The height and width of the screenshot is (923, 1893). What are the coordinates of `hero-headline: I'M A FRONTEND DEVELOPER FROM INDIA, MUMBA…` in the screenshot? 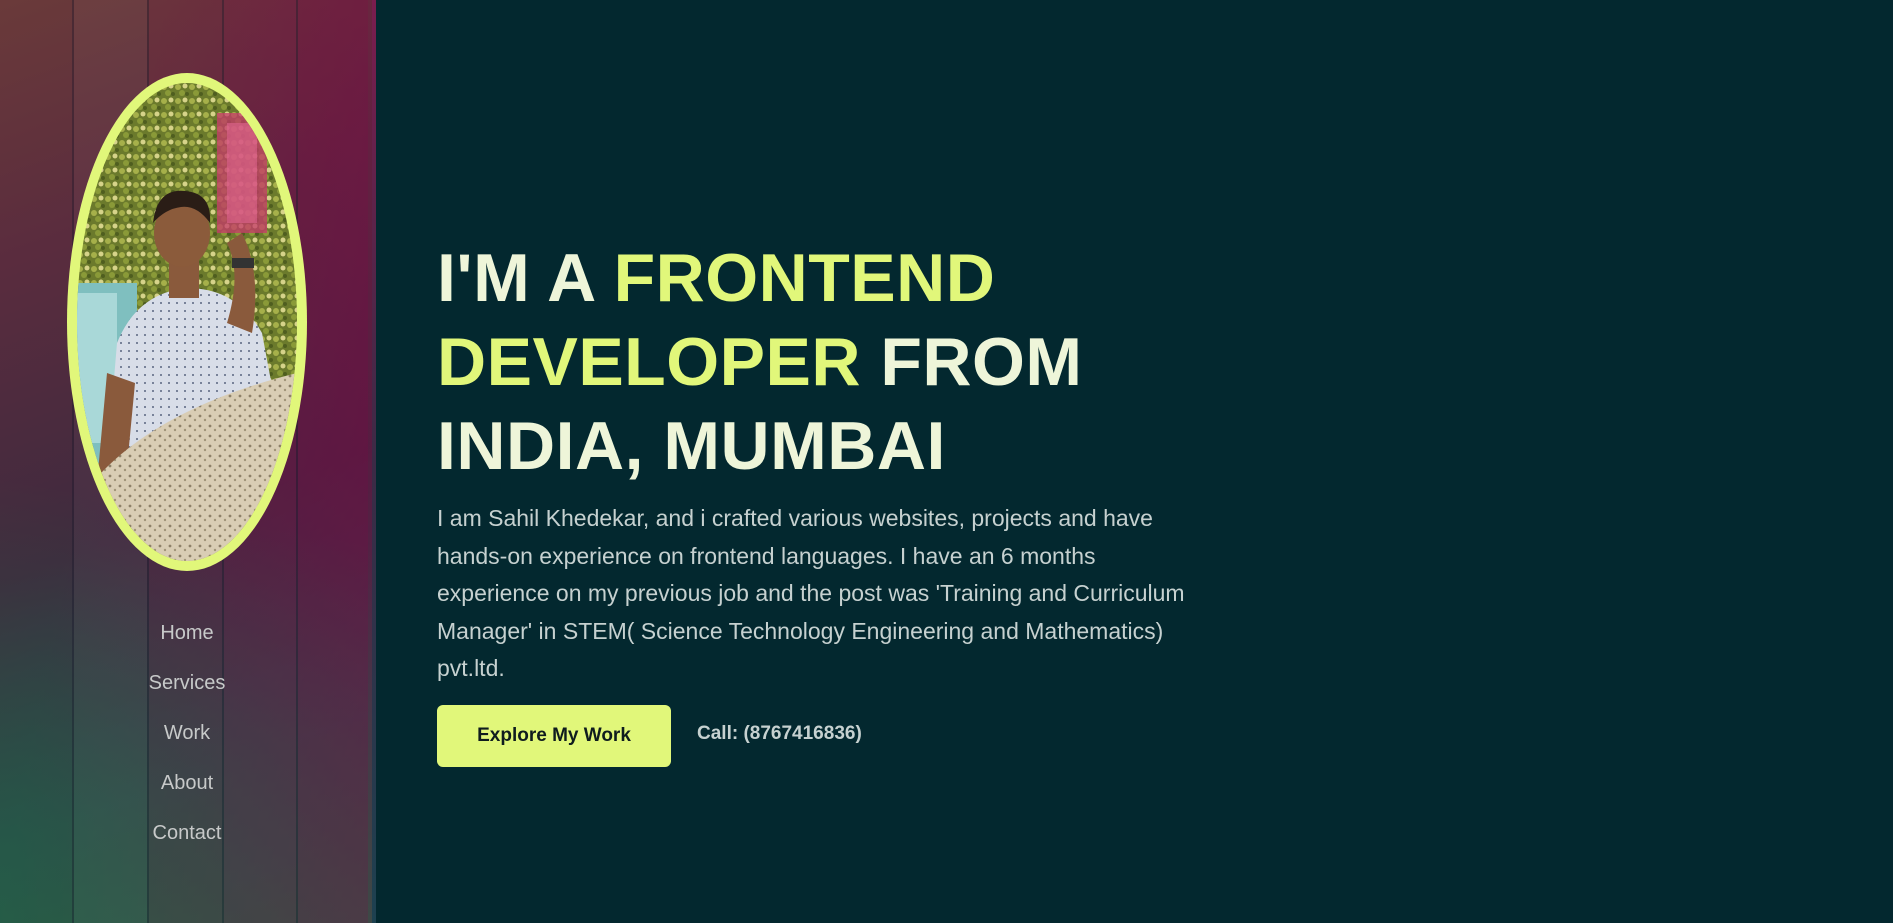 It's located at (827, 362).